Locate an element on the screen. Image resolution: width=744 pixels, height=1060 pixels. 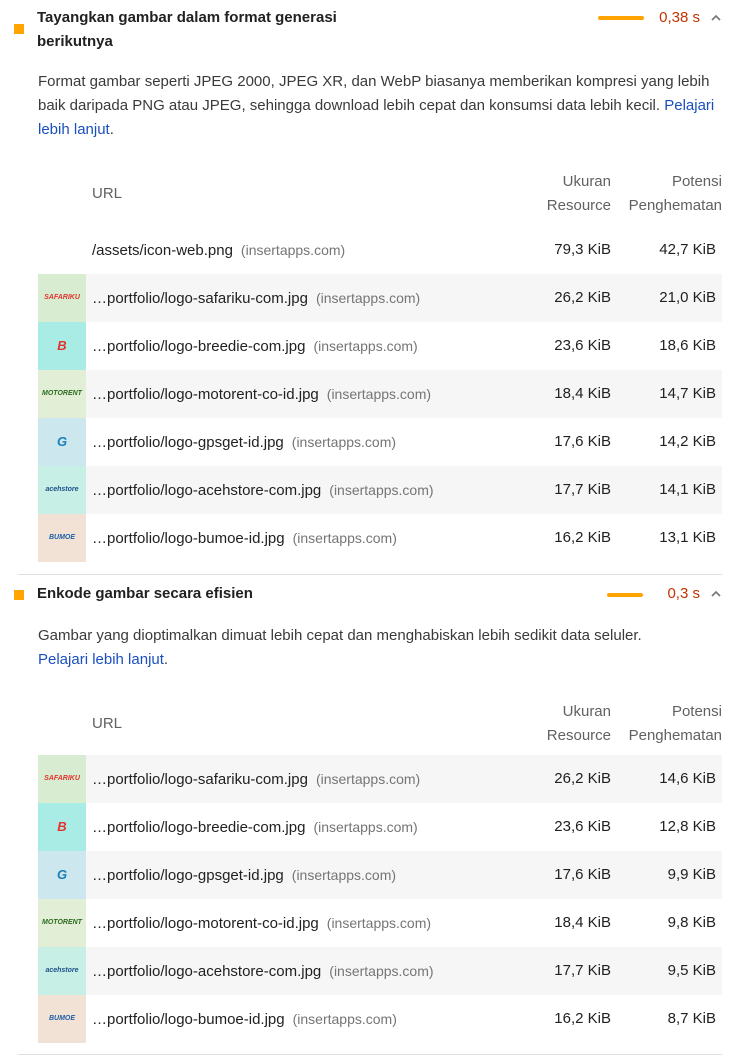
resource-size: 17,6 KiB is located at coordinates (582, 874).